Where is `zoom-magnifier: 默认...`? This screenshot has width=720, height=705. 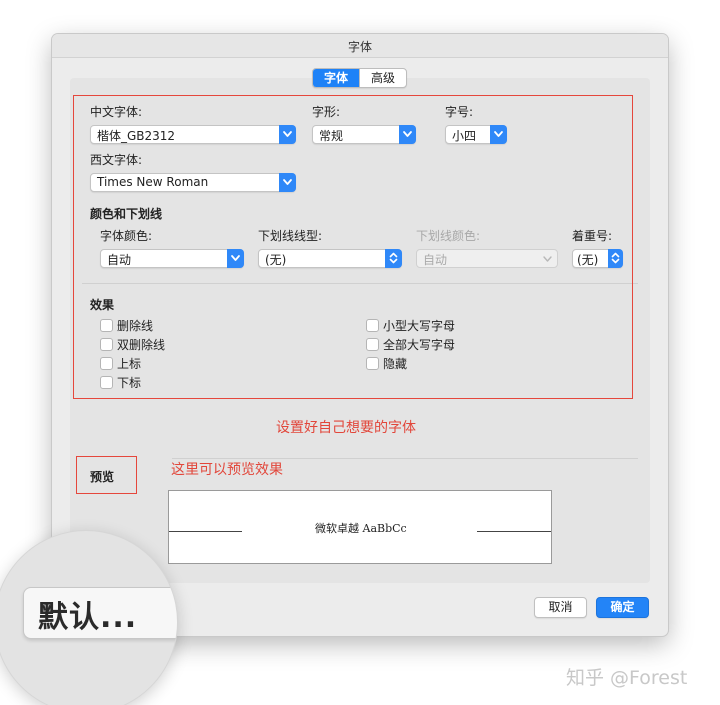 zoom-magnifier: 默认... is located at coordinates (89, 617).